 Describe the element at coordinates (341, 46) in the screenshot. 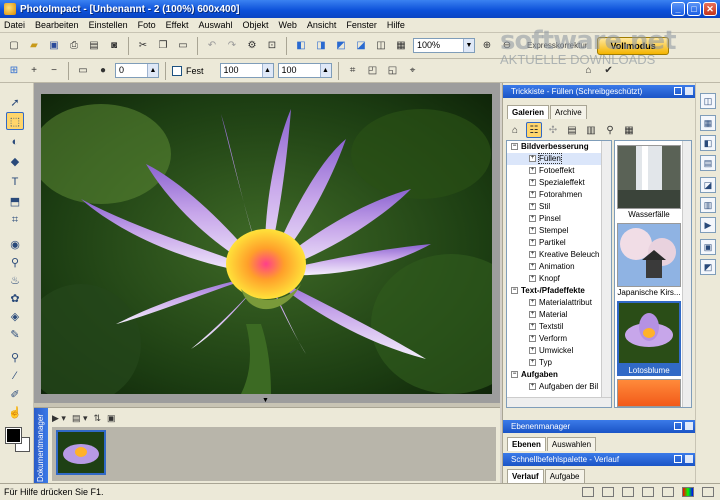

I see `curve-icon: ◩` at that location.